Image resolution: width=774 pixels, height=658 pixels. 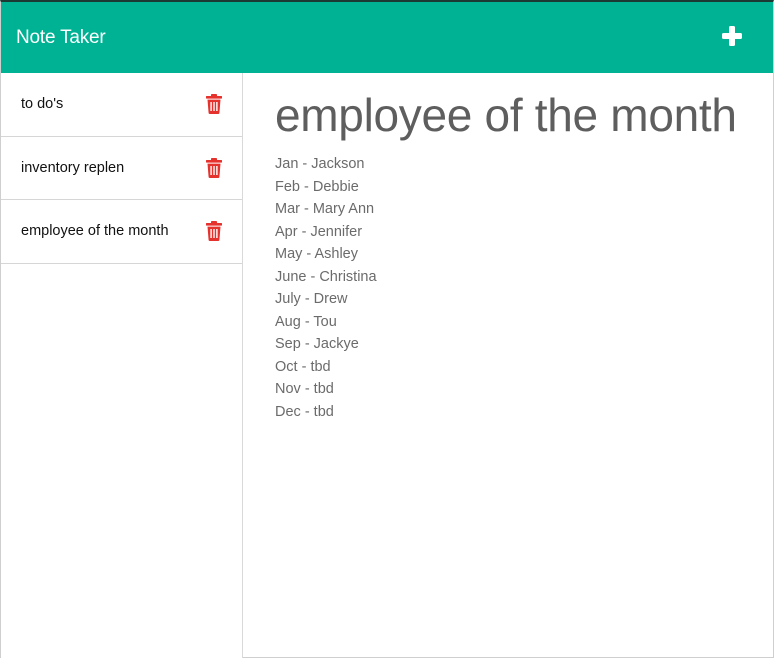 I want to click on note-list-item: inventory replen, so click(x=121, y=168).